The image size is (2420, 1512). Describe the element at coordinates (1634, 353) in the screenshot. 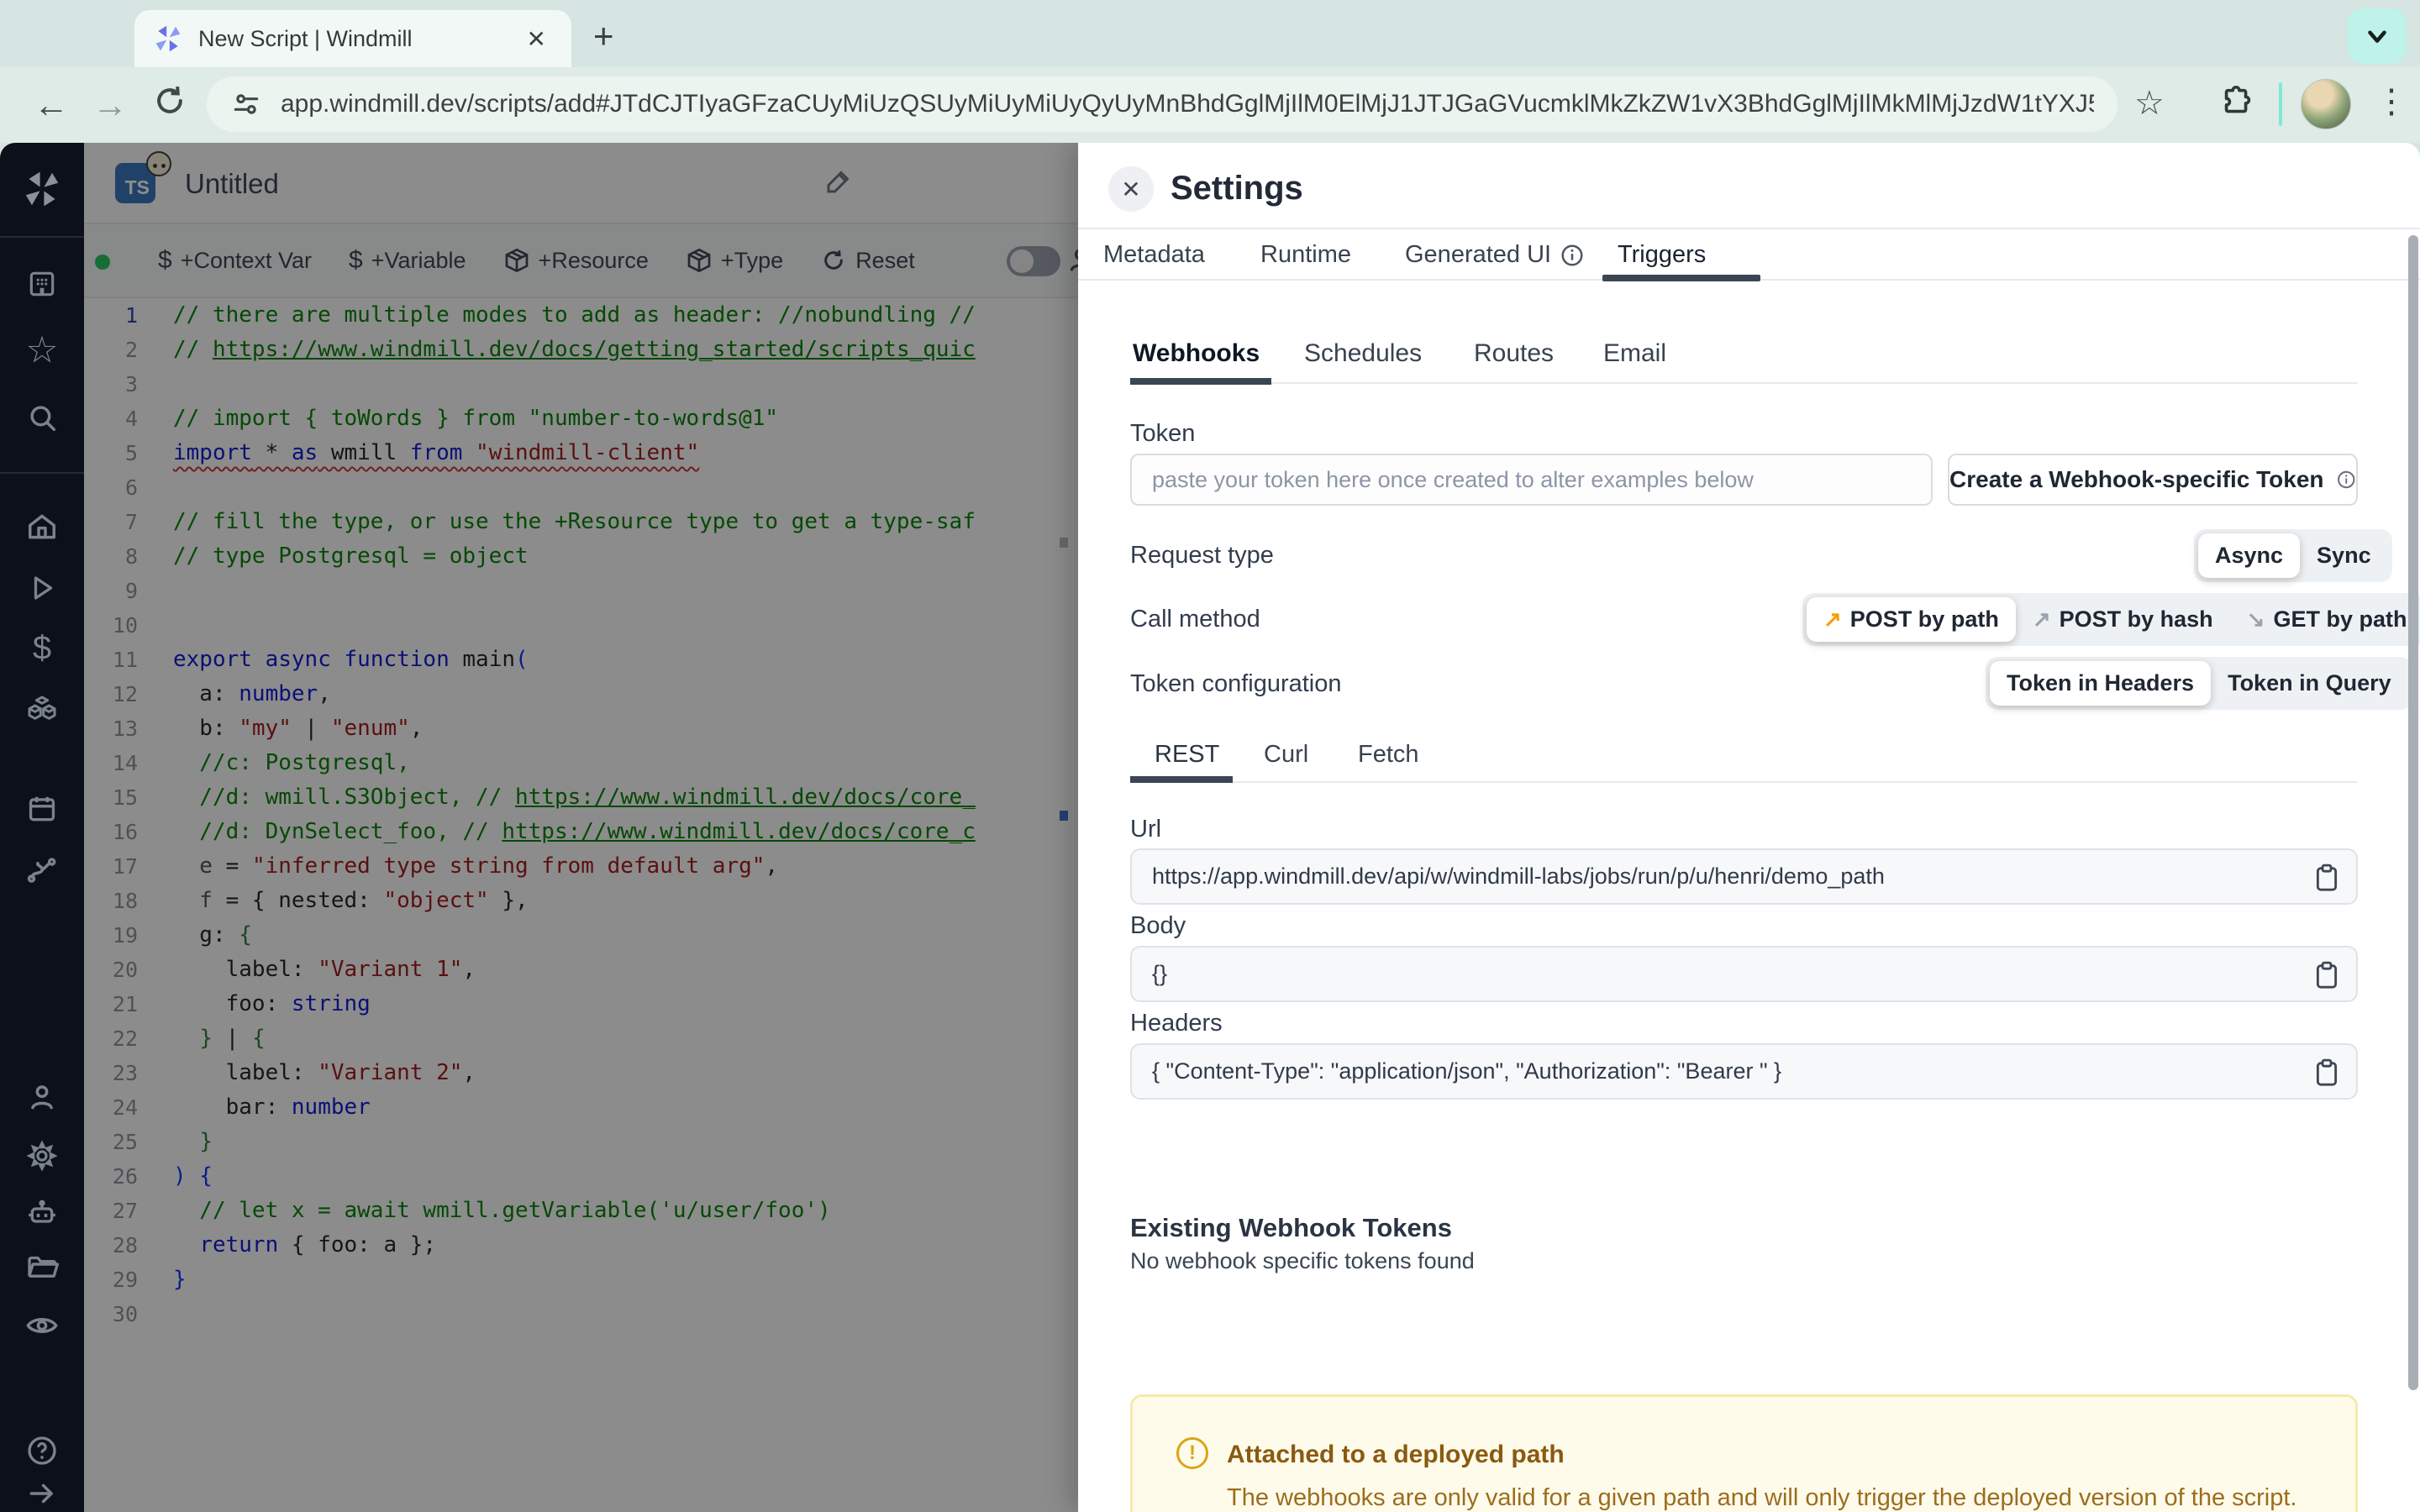

I see `subtab-email: Email` at that location.